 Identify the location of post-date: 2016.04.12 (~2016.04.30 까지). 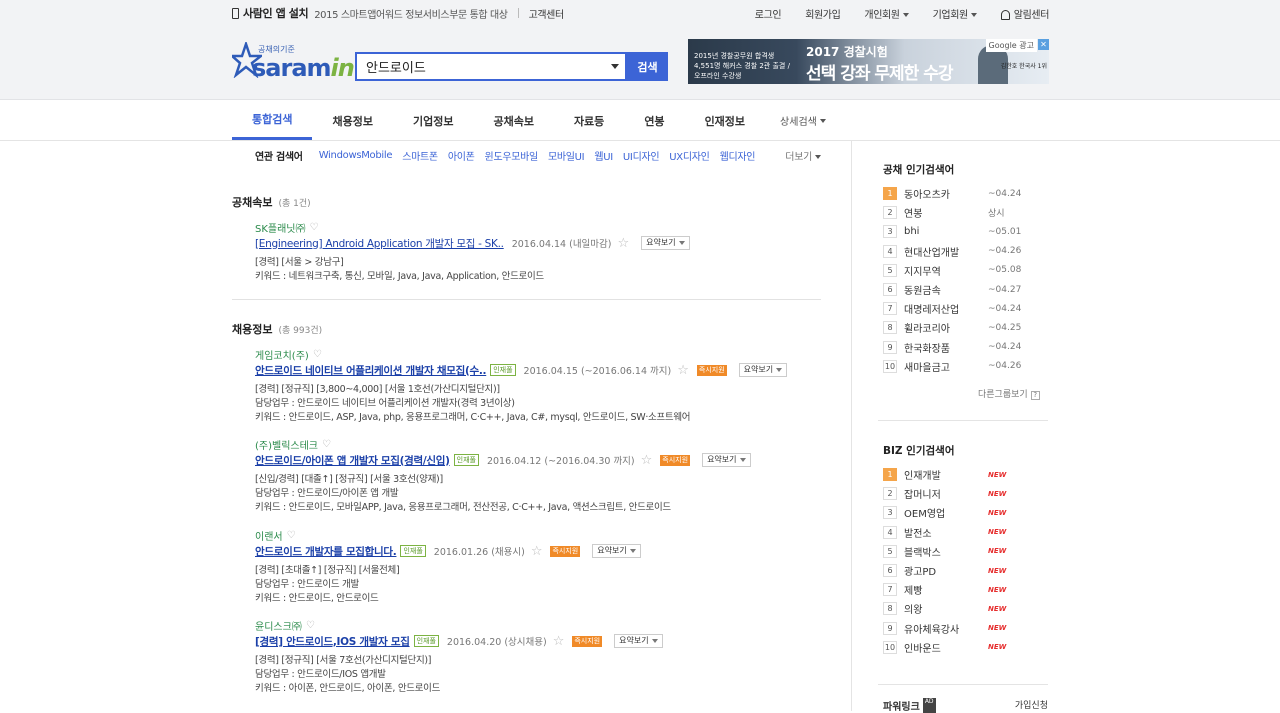
(560, 461).